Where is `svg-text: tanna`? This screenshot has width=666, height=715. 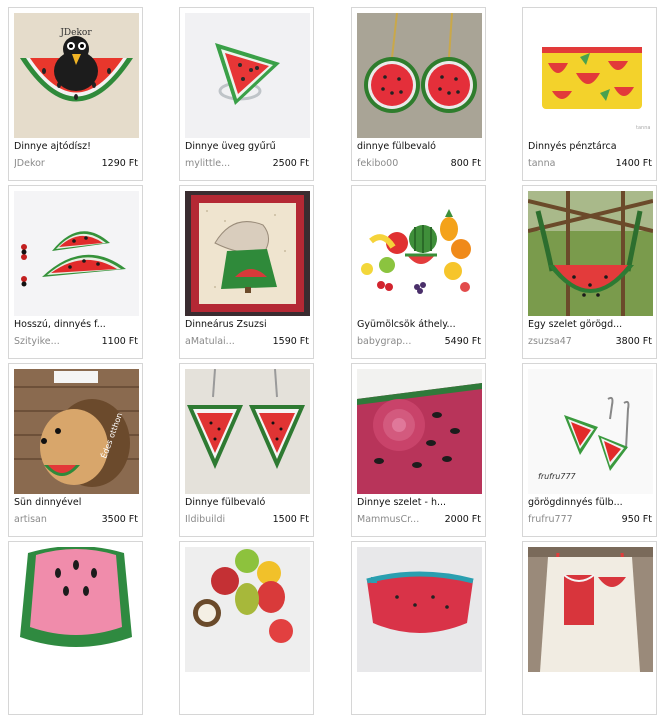 svg-text: tanna is located at coordinates (643, 128).